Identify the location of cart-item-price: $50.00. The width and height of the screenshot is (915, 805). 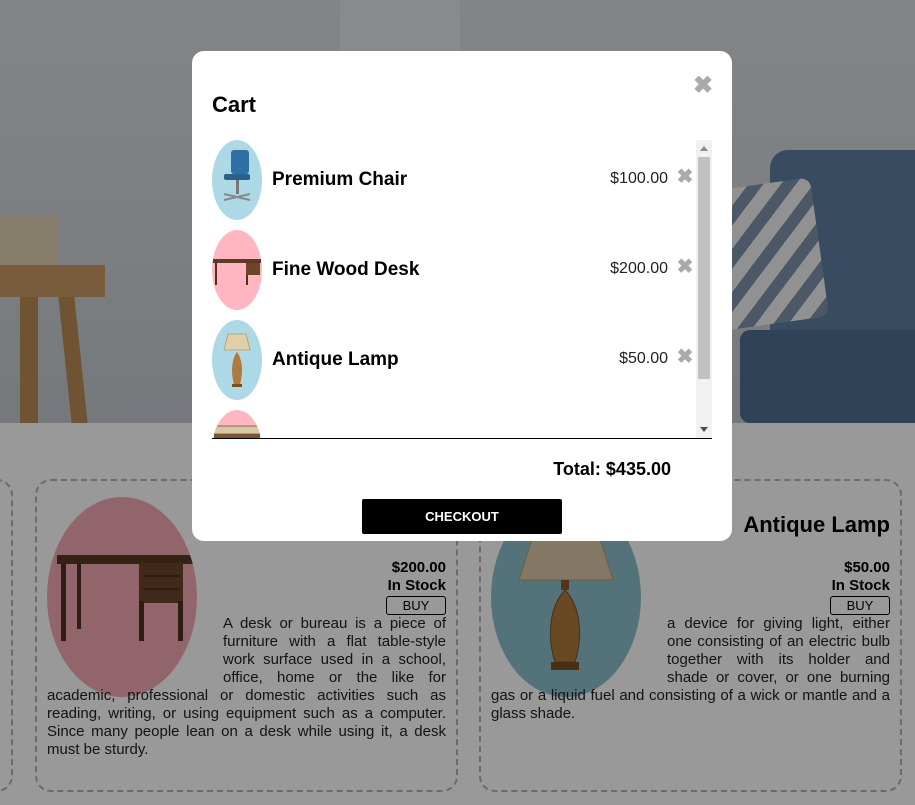
(643, 358).